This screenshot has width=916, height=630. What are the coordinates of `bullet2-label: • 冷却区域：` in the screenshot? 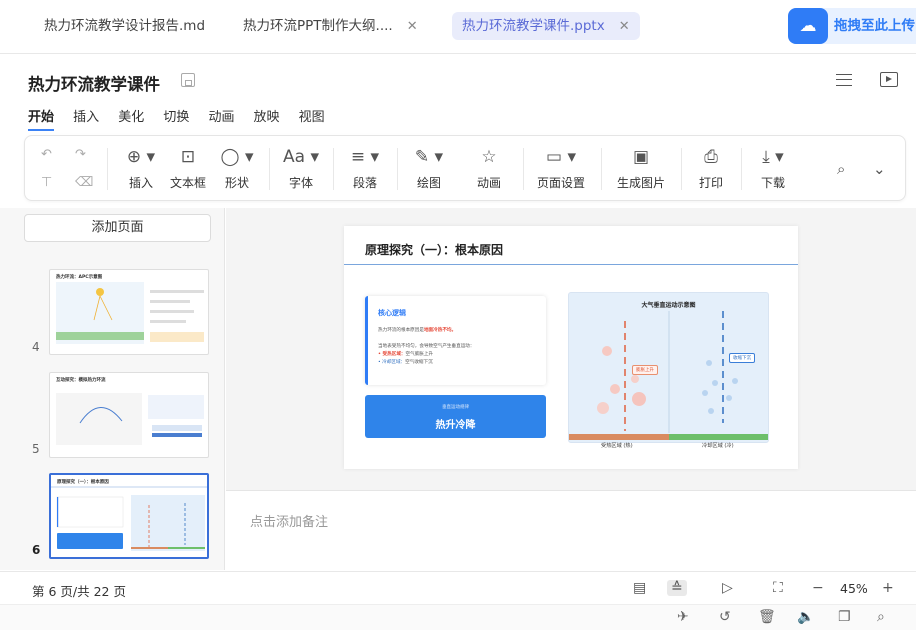 It's located at (392, 362).